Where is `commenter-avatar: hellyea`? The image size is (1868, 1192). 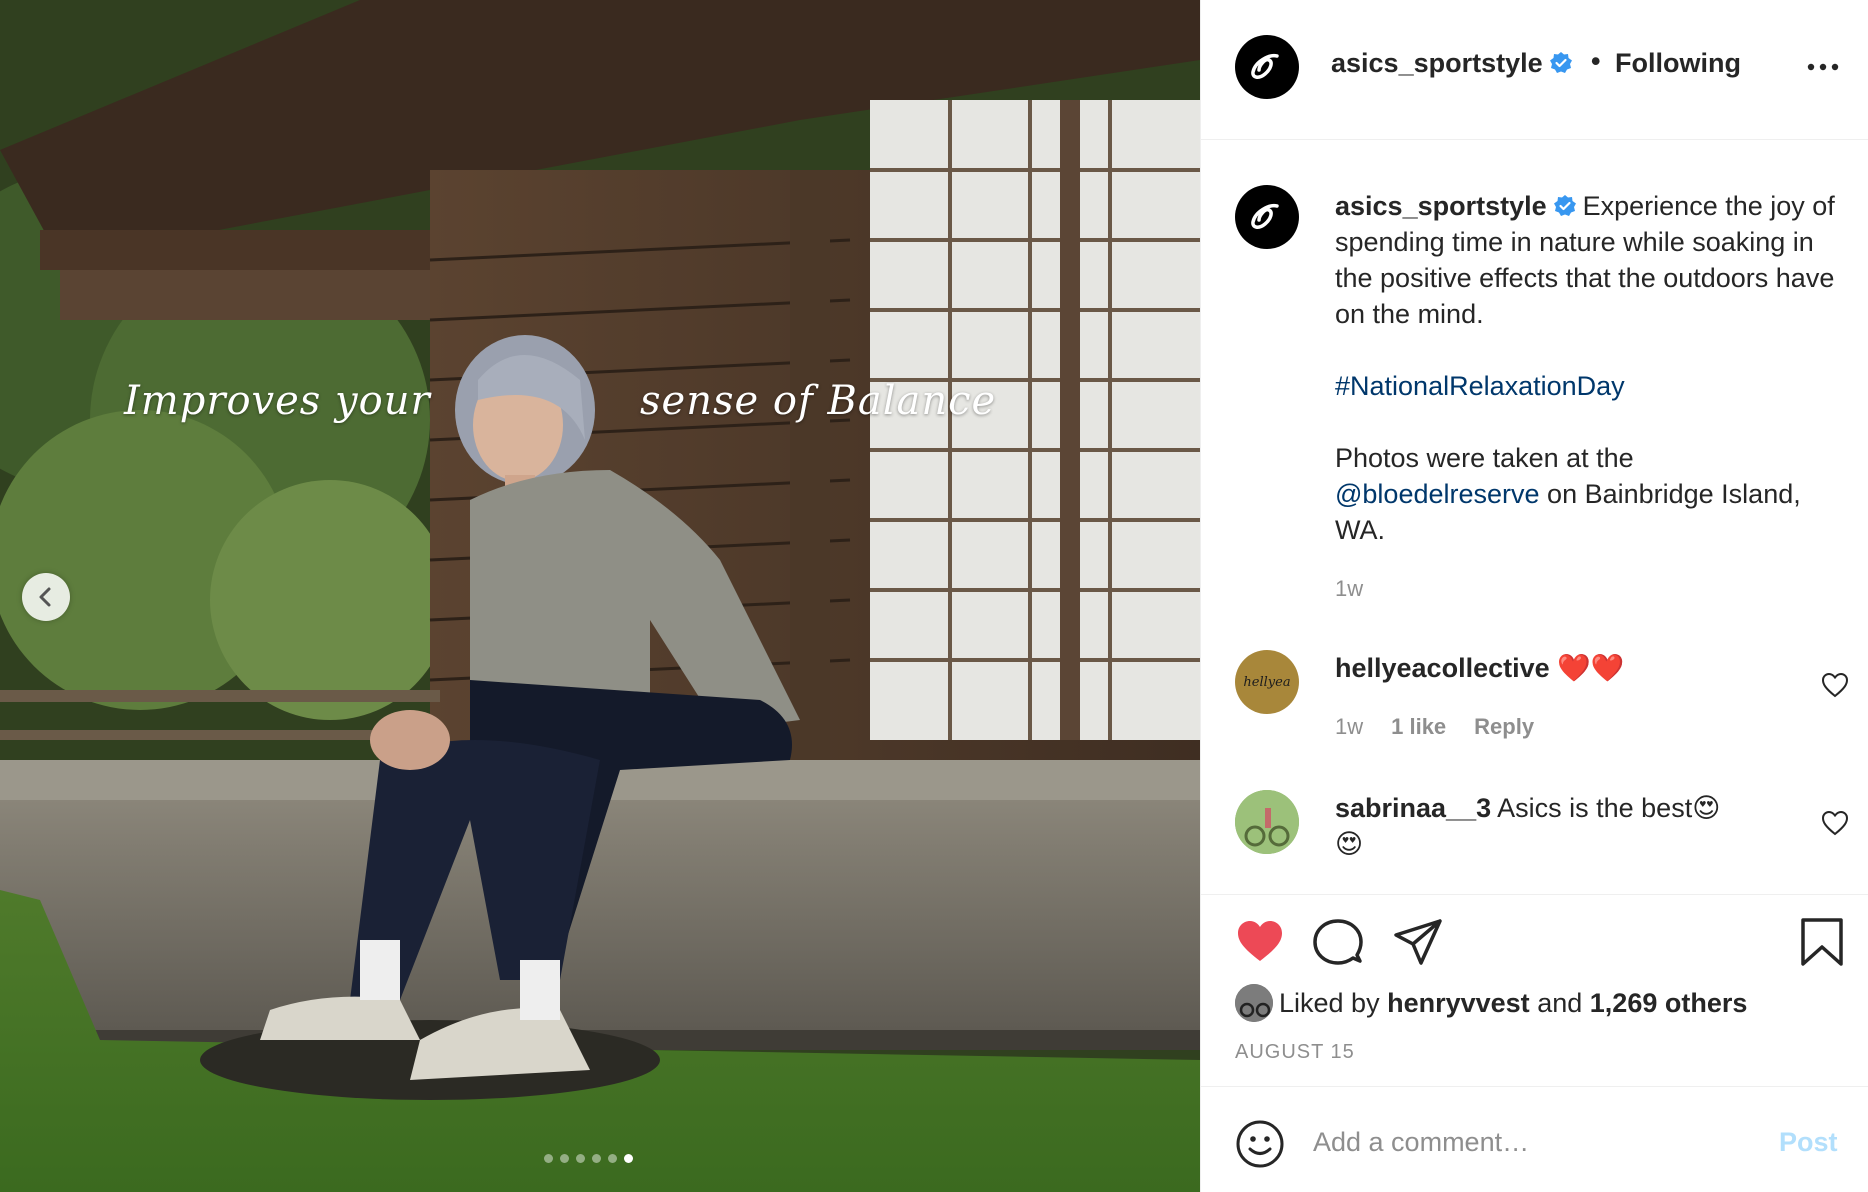
commenter-avatar: hellyea is located at coordinates (1267, 682).